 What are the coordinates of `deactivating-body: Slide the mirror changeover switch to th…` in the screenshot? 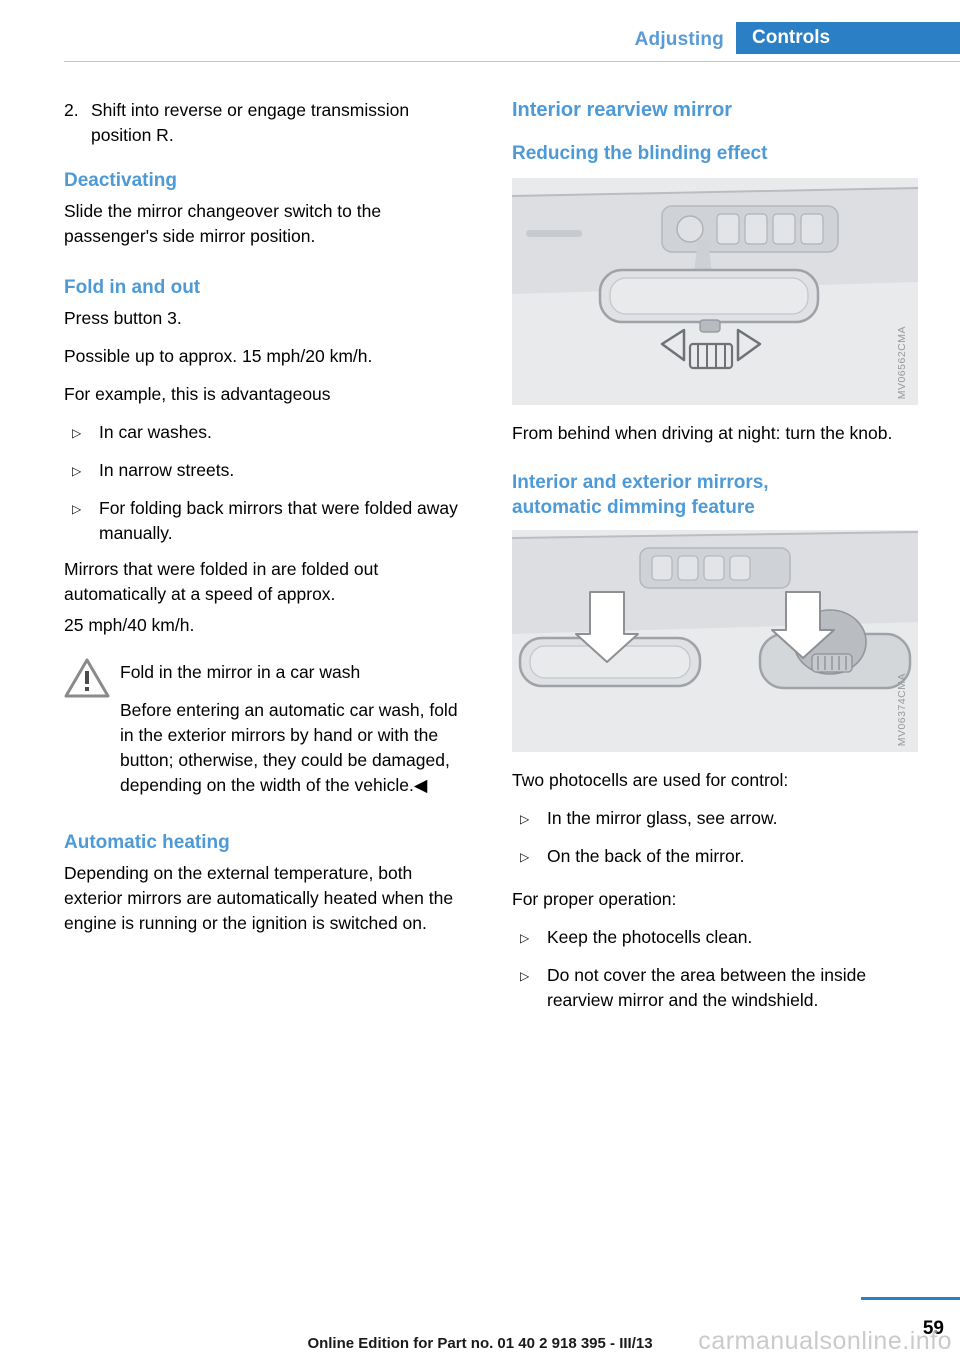 It's located at (223, 223).